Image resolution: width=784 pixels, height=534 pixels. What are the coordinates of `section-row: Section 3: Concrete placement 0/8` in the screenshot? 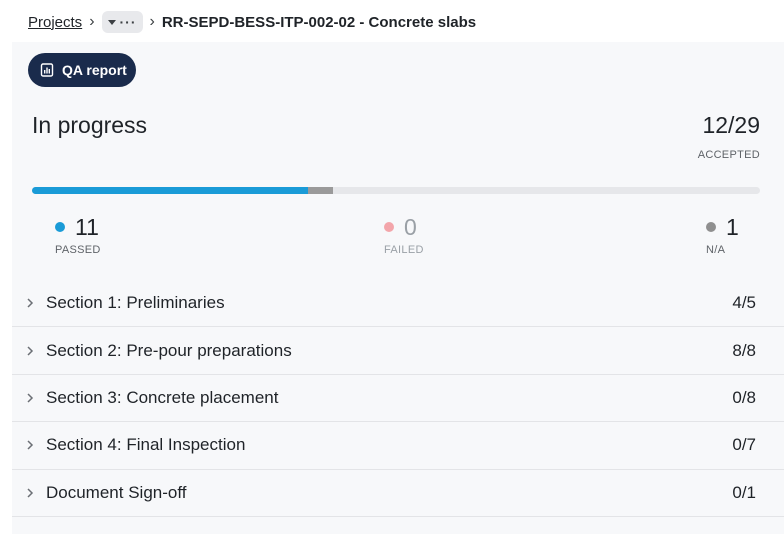 It's located at (398, 399).